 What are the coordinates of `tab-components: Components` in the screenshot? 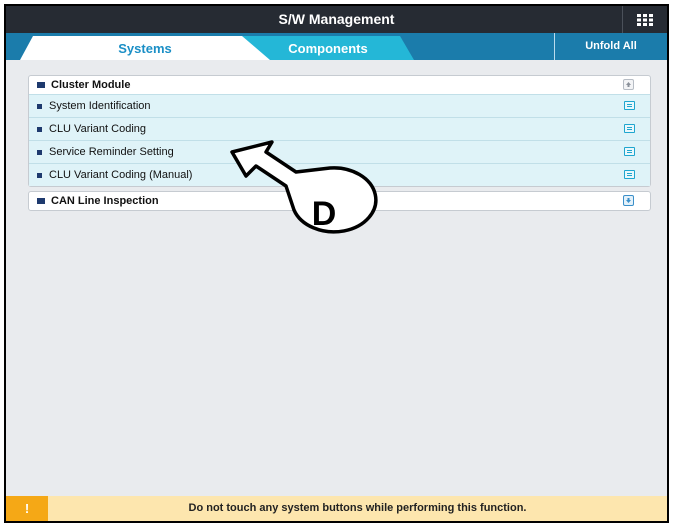 It's located at (328, 48).